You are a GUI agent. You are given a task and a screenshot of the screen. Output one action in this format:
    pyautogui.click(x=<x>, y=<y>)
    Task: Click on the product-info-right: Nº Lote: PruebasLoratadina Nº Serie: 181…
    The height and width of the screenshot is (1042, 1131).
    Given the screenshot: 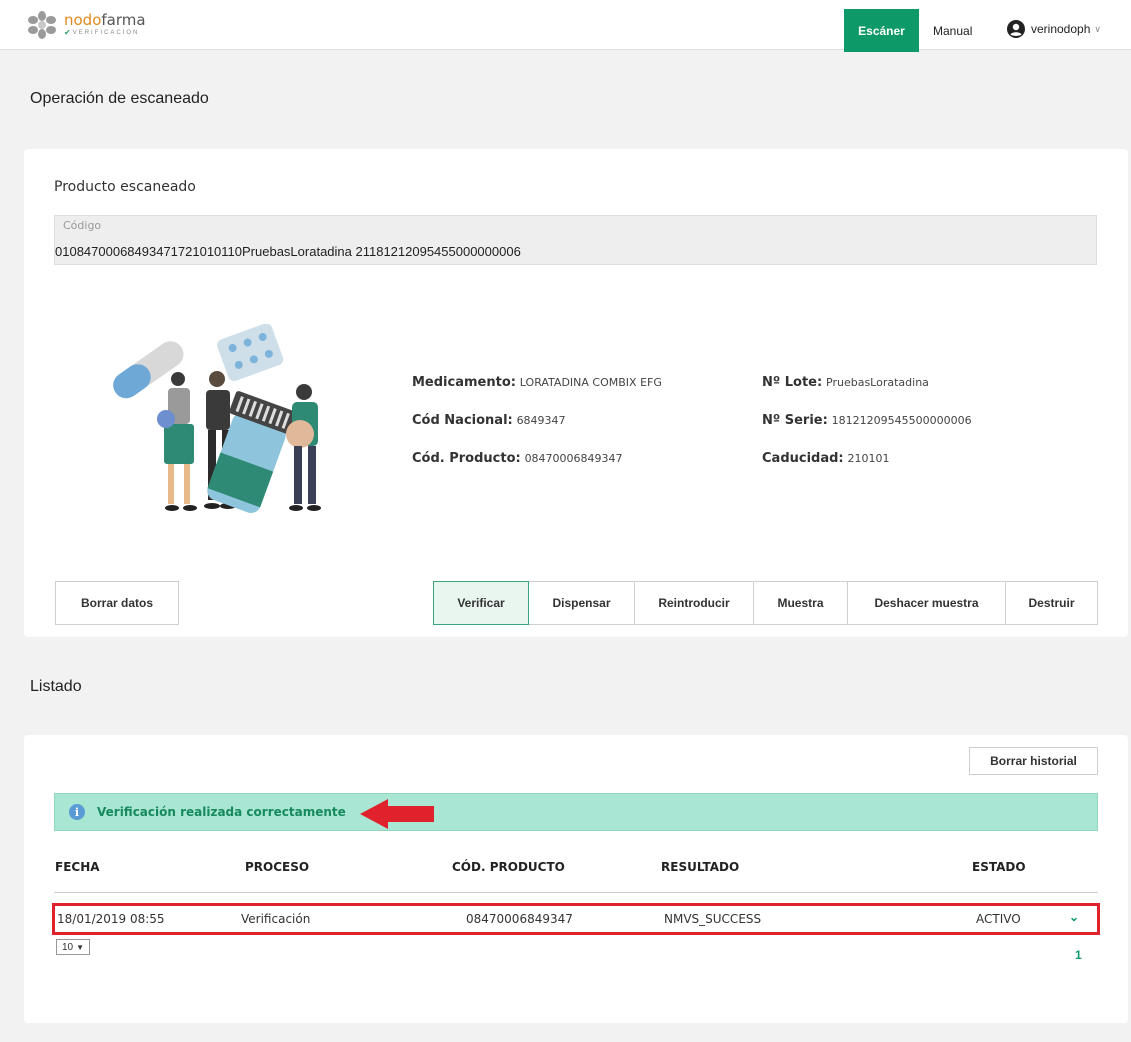 What is the action you would take?
    pyautogui.click(x=867, y=432)
    